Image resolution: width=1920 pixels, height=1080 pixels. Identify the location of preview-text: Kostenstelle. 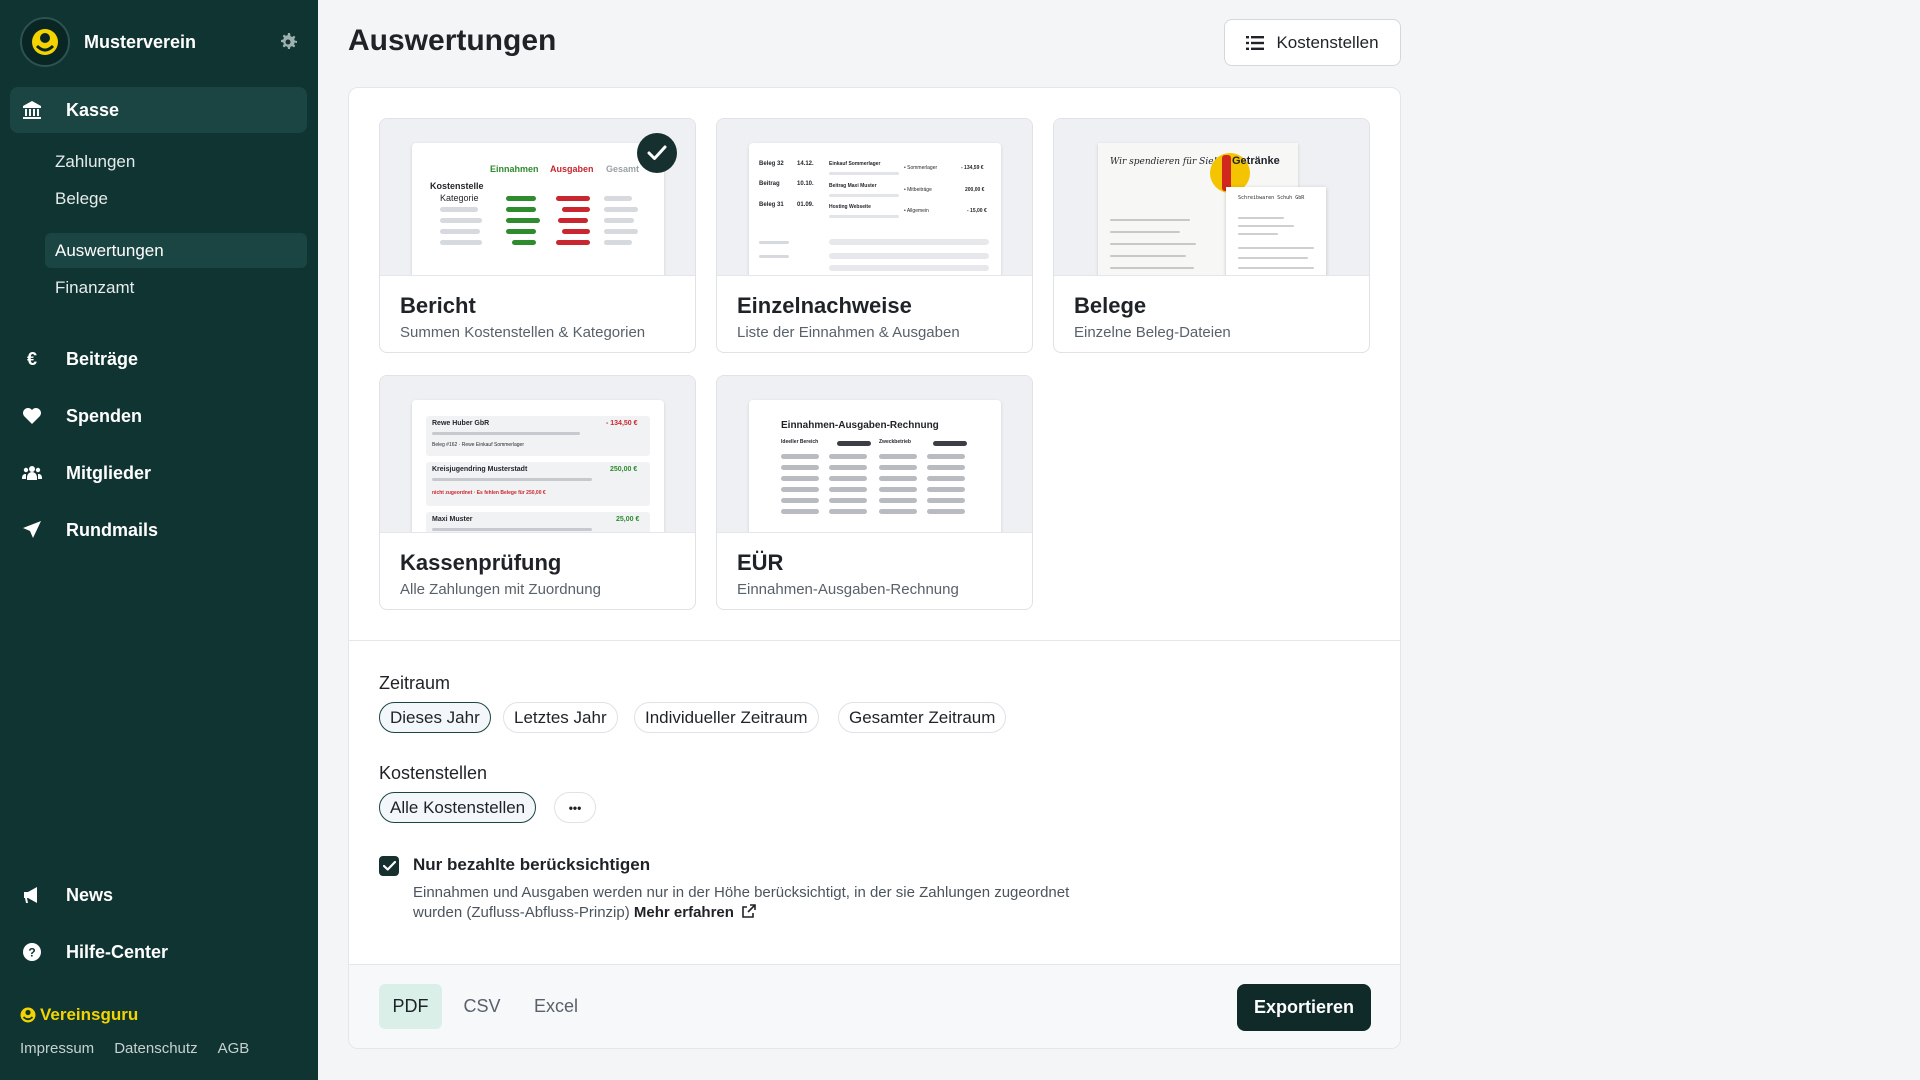
(457, 186).